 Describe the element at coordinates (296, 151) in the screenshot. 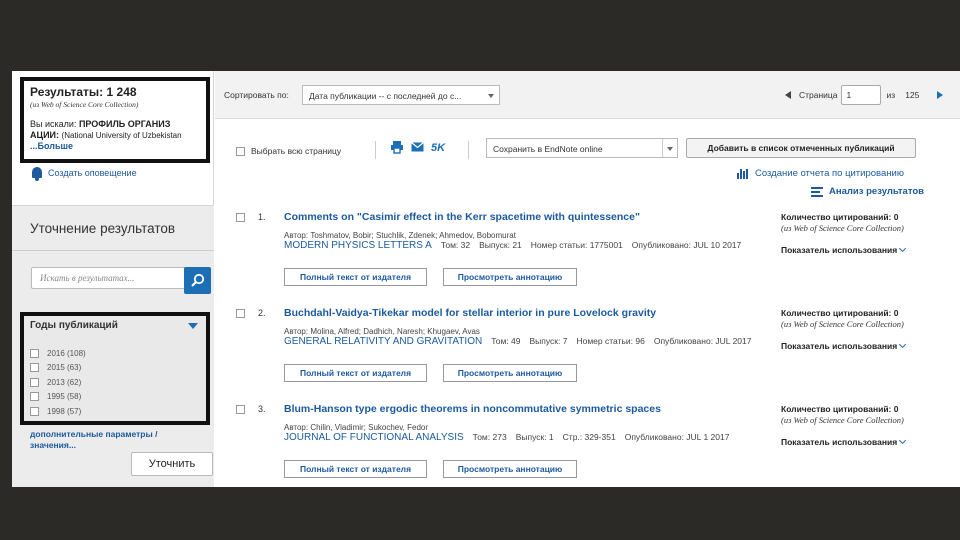

I see `select-page-label: Выбрать всю страницу` at that location.